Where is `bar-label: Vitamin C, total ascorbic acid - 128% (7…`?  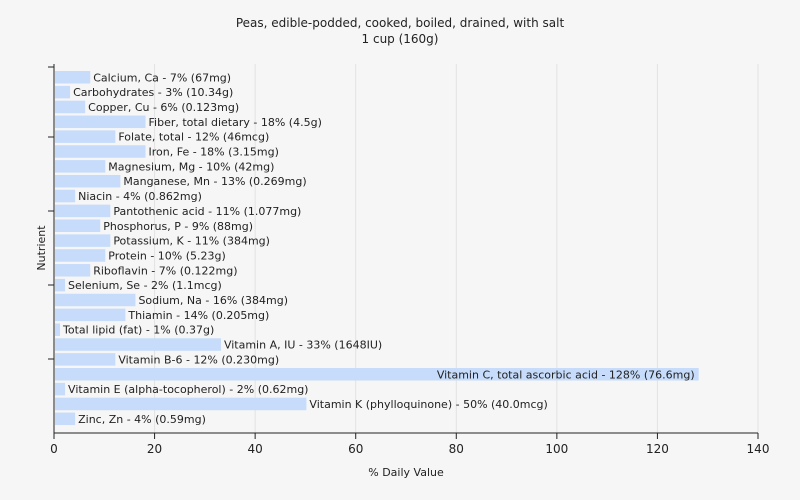
bar-label: Vitamin C, total ascorbic acid - 128% (7… is located at coordinates (566, 374).